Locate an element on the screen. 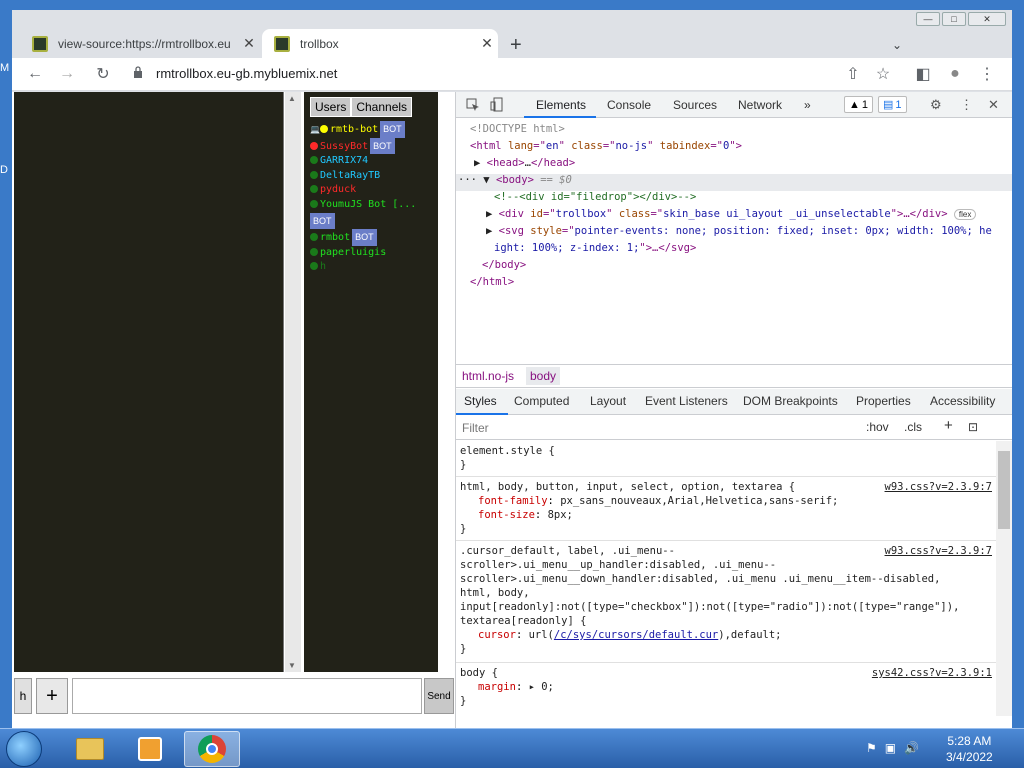  new-rule-icon: + is located at coordinates (948, 425).